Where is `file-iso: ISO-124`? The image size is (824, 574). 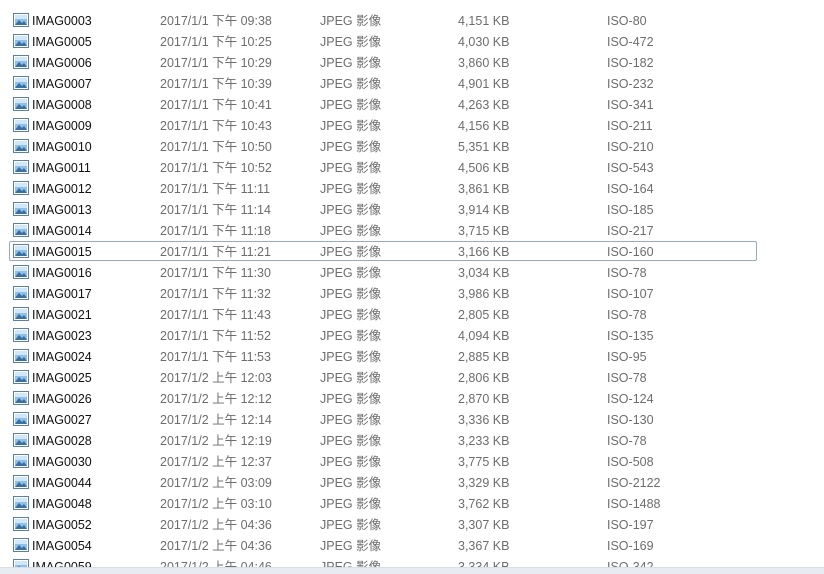
file-iso: ISO-124 is located at coordinates (630, 399).